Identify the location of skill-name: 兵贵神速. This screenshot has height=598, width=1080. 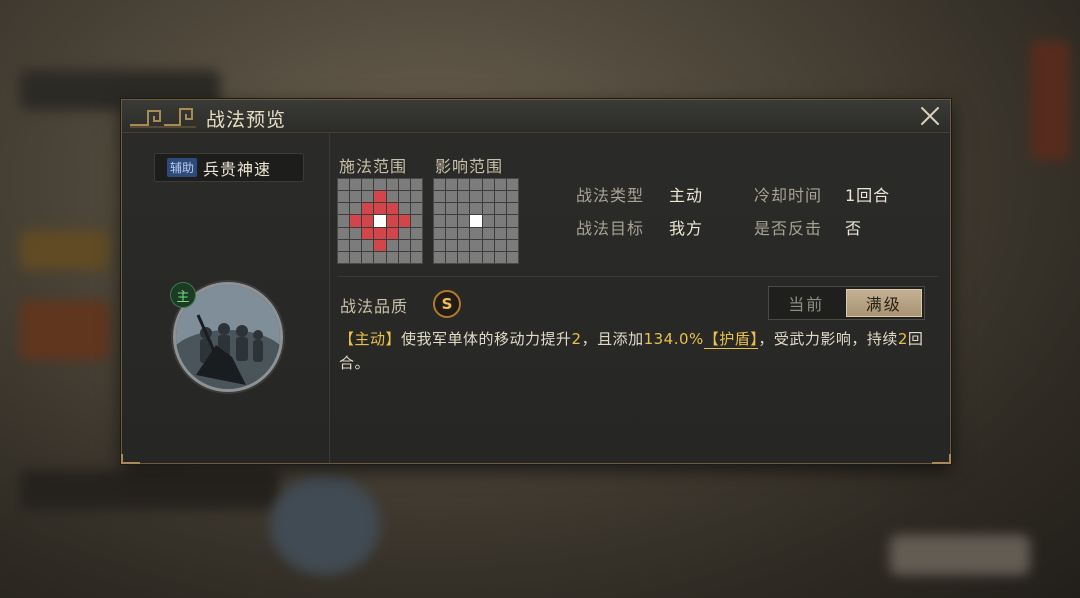
(237, 169).